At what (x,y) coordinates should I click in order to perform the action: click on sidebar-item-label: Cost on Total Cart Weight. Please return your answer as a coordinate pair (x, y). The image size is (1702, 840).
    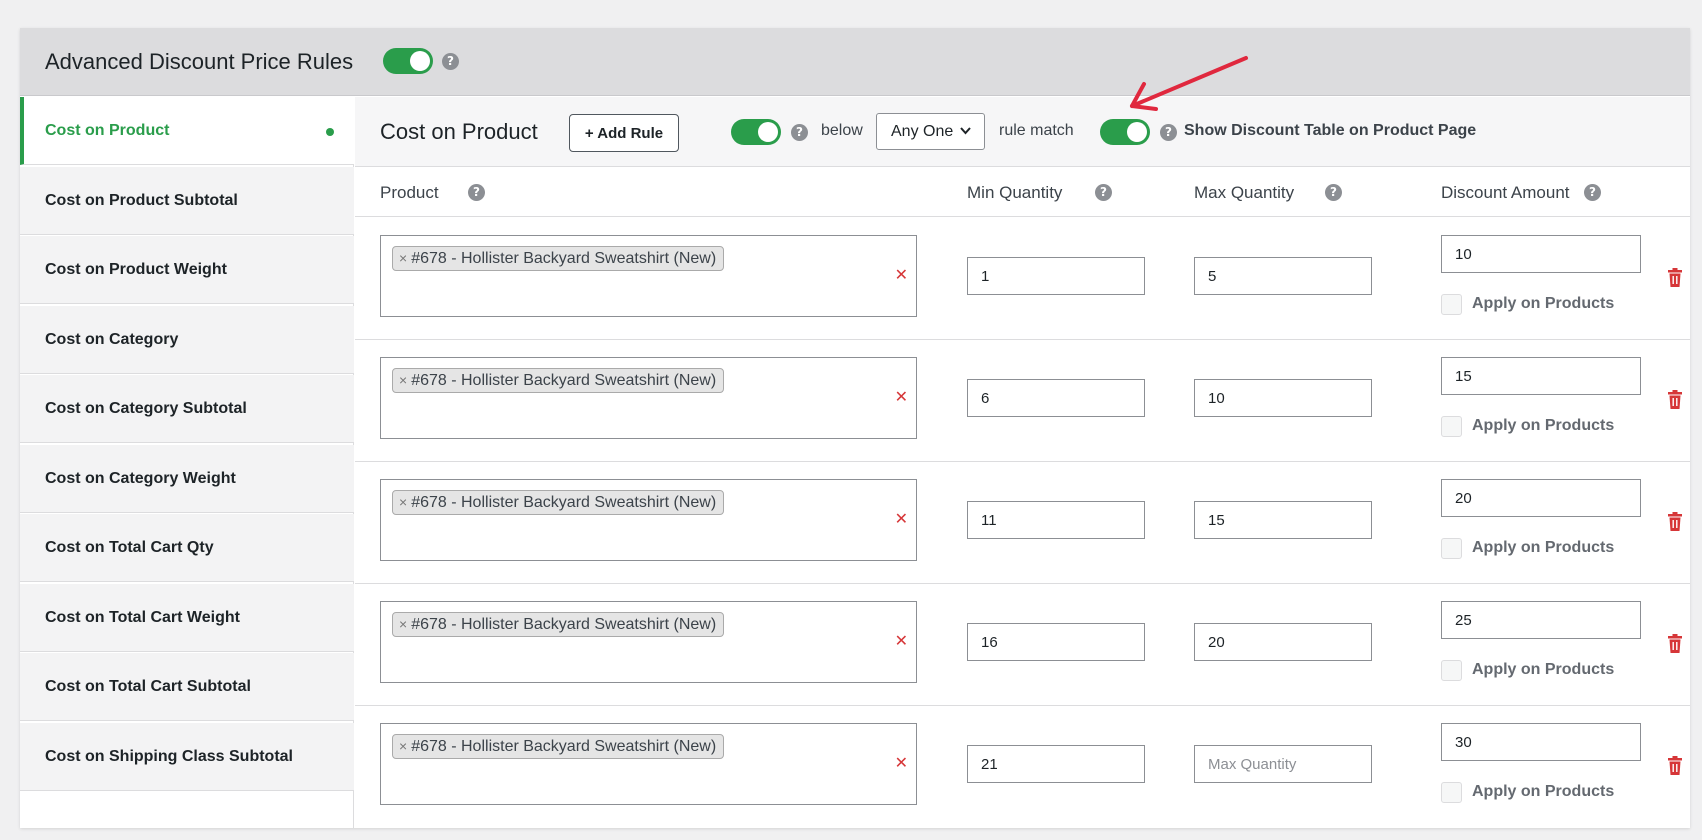
    Looking at the image, I should click on (142, 617).